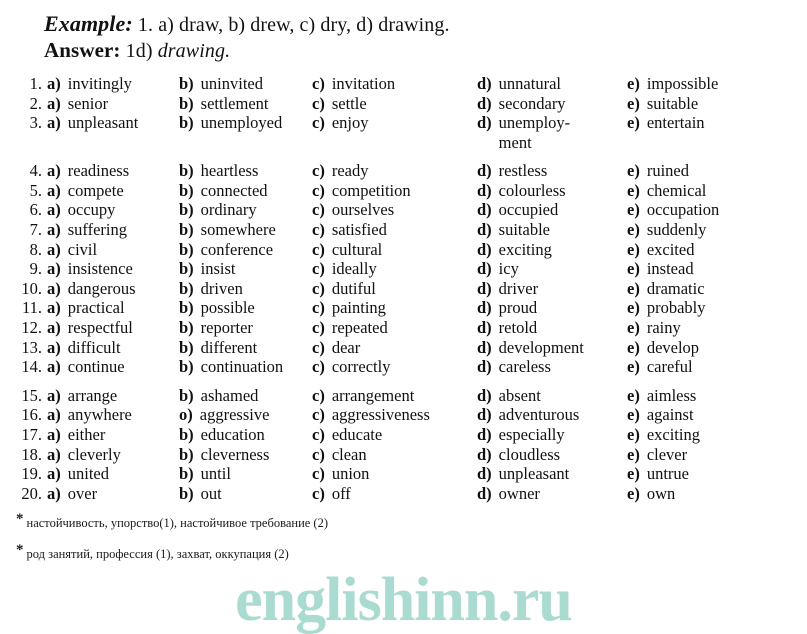 Image resolution: width=807 pixels, height=634 pixels. I want to click on option-b: b) until, so click(245, 474).